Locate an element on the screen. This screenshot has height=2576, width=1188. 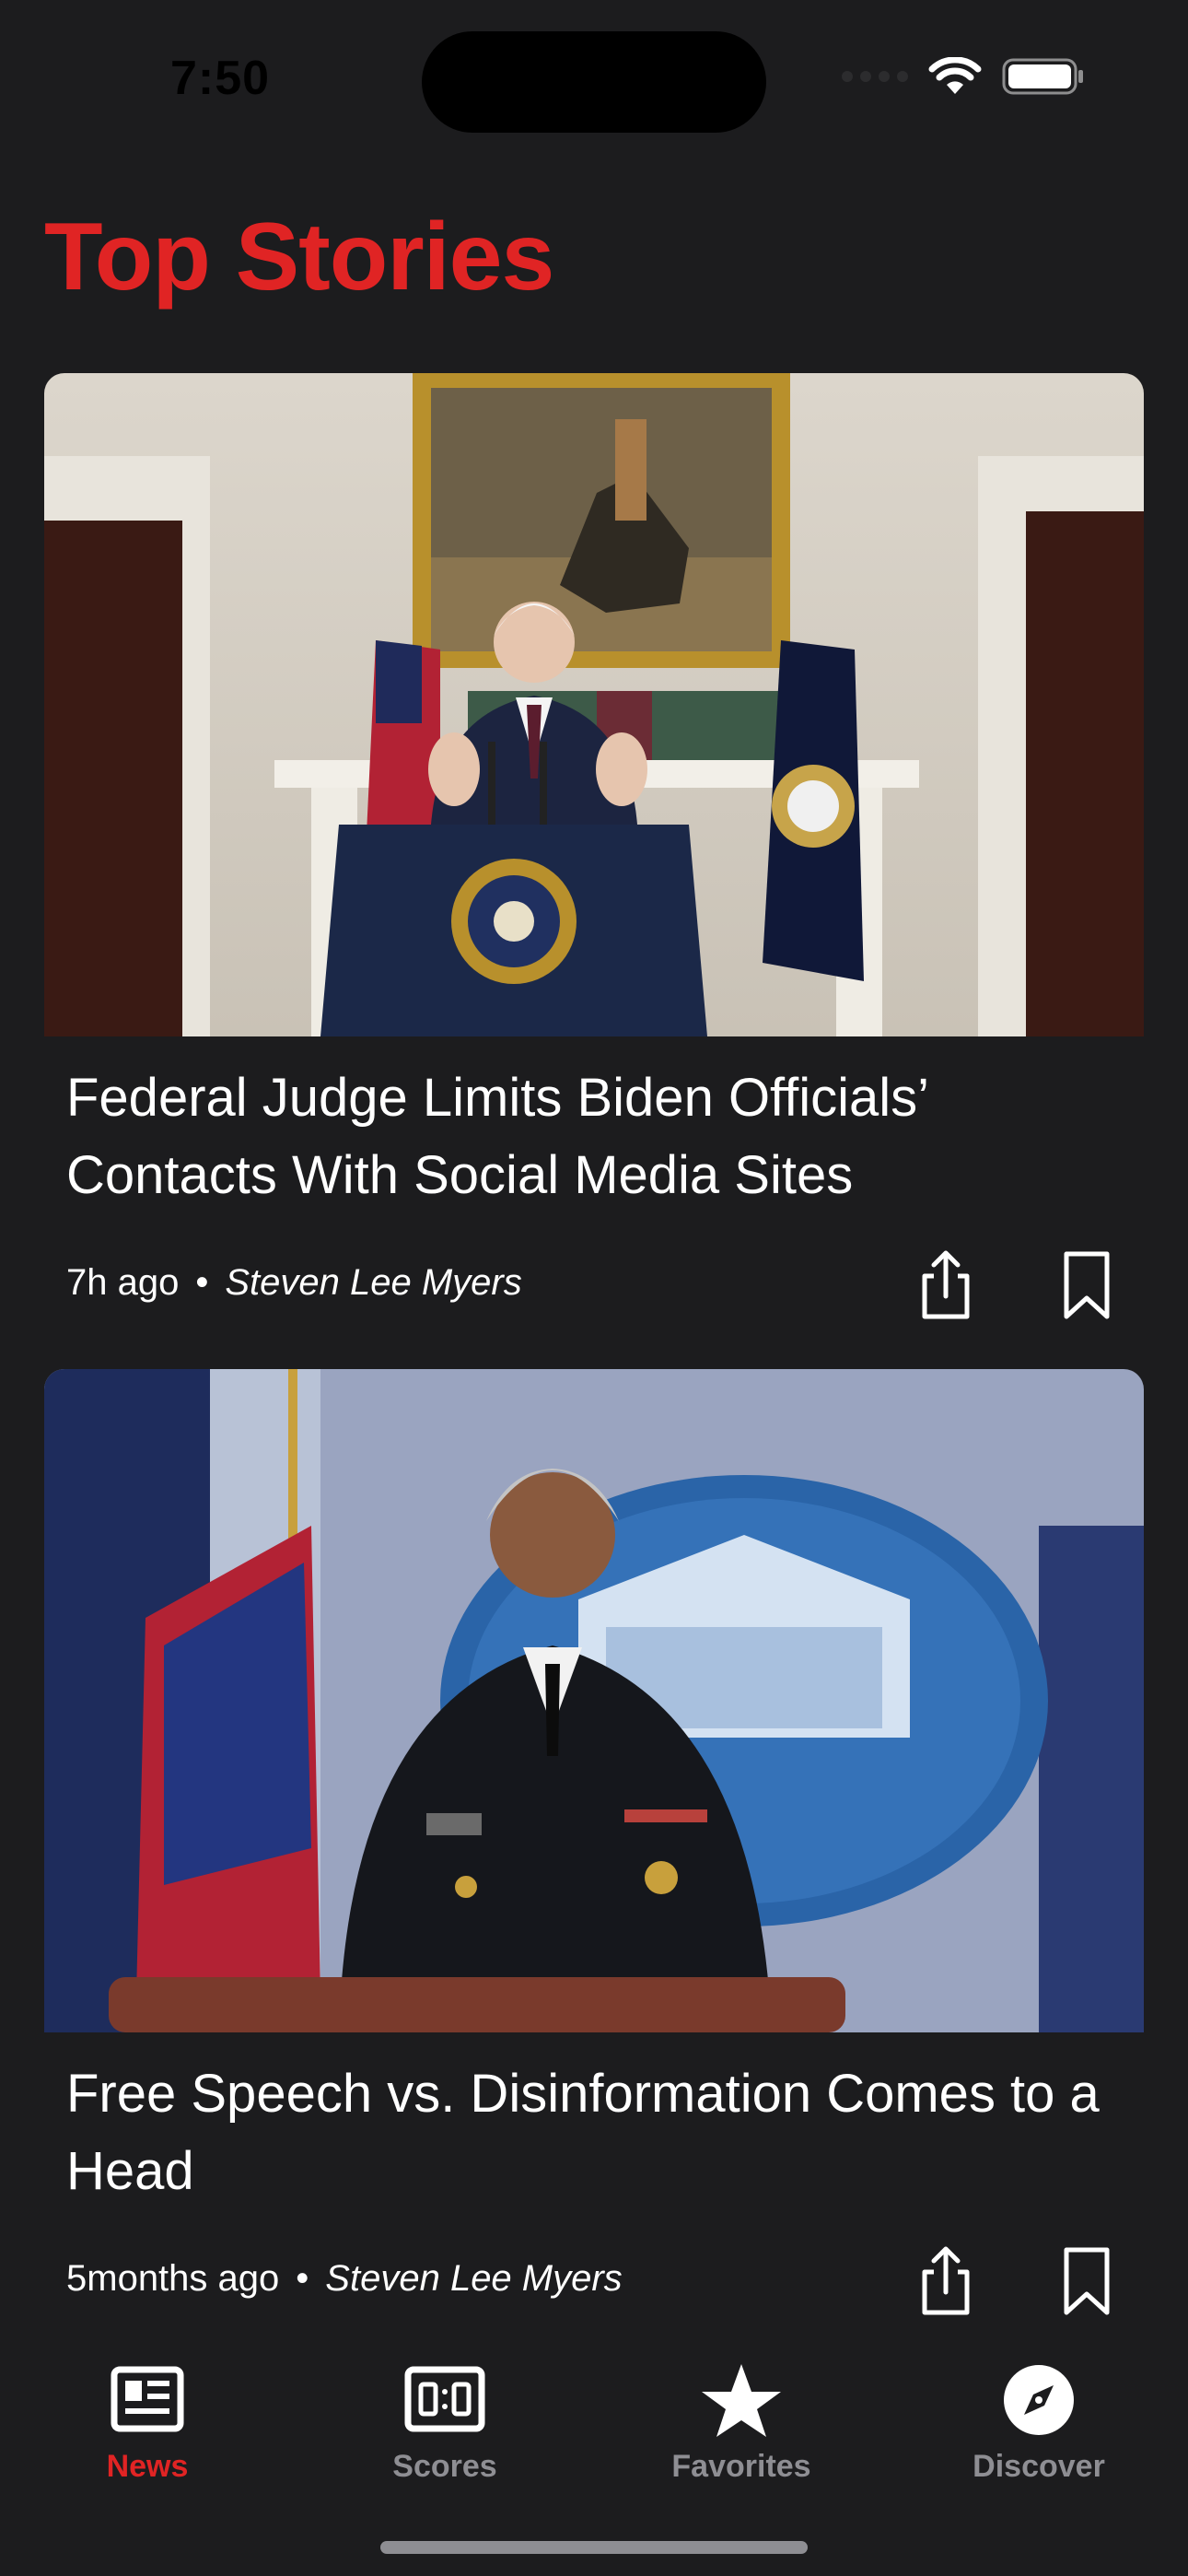
newspaper-icon is located at coordinates (147, 2399).